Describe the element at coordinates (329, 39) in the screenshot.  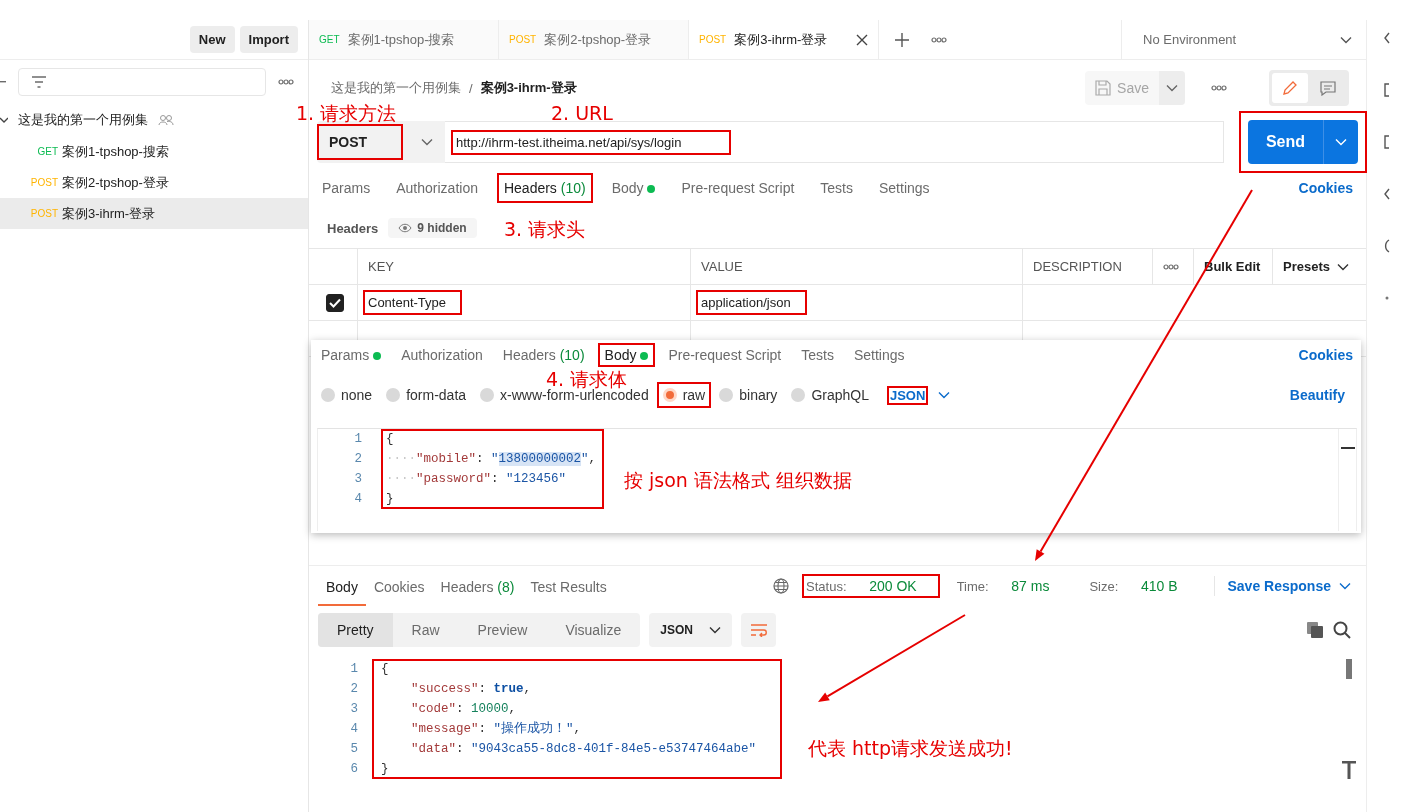
I see `method-label: GET` at that location.